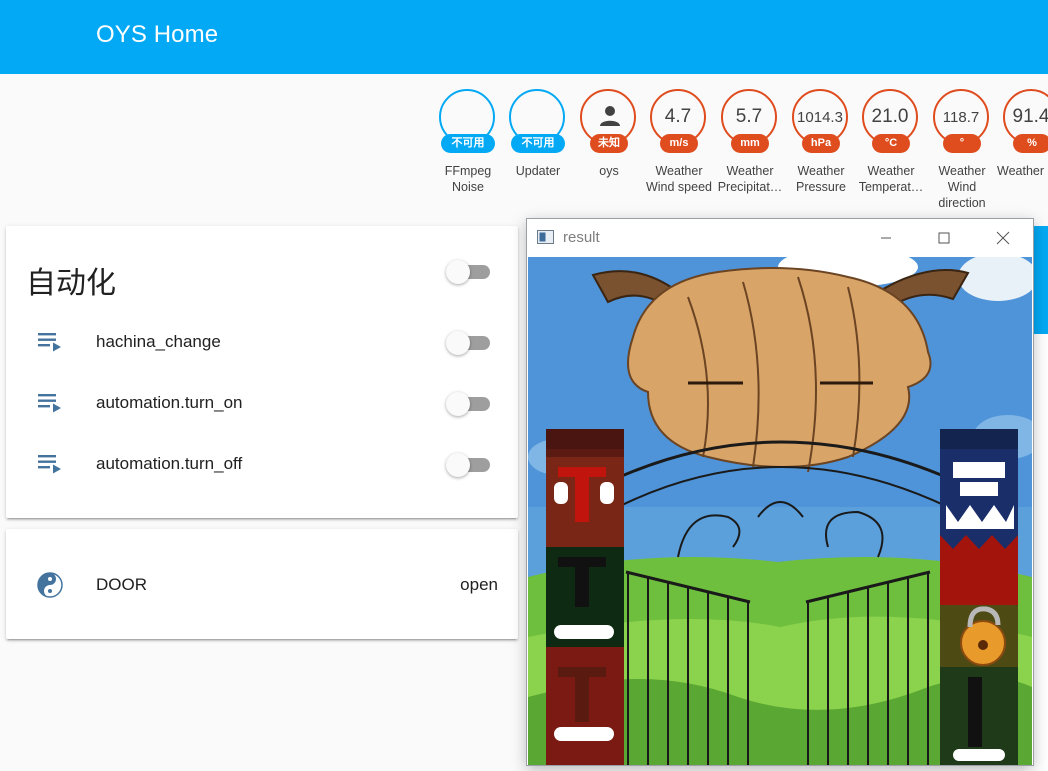  Describe the element at coordinates (961, 117) in the screenshot. I see `badge-value: 118.7` at that location.